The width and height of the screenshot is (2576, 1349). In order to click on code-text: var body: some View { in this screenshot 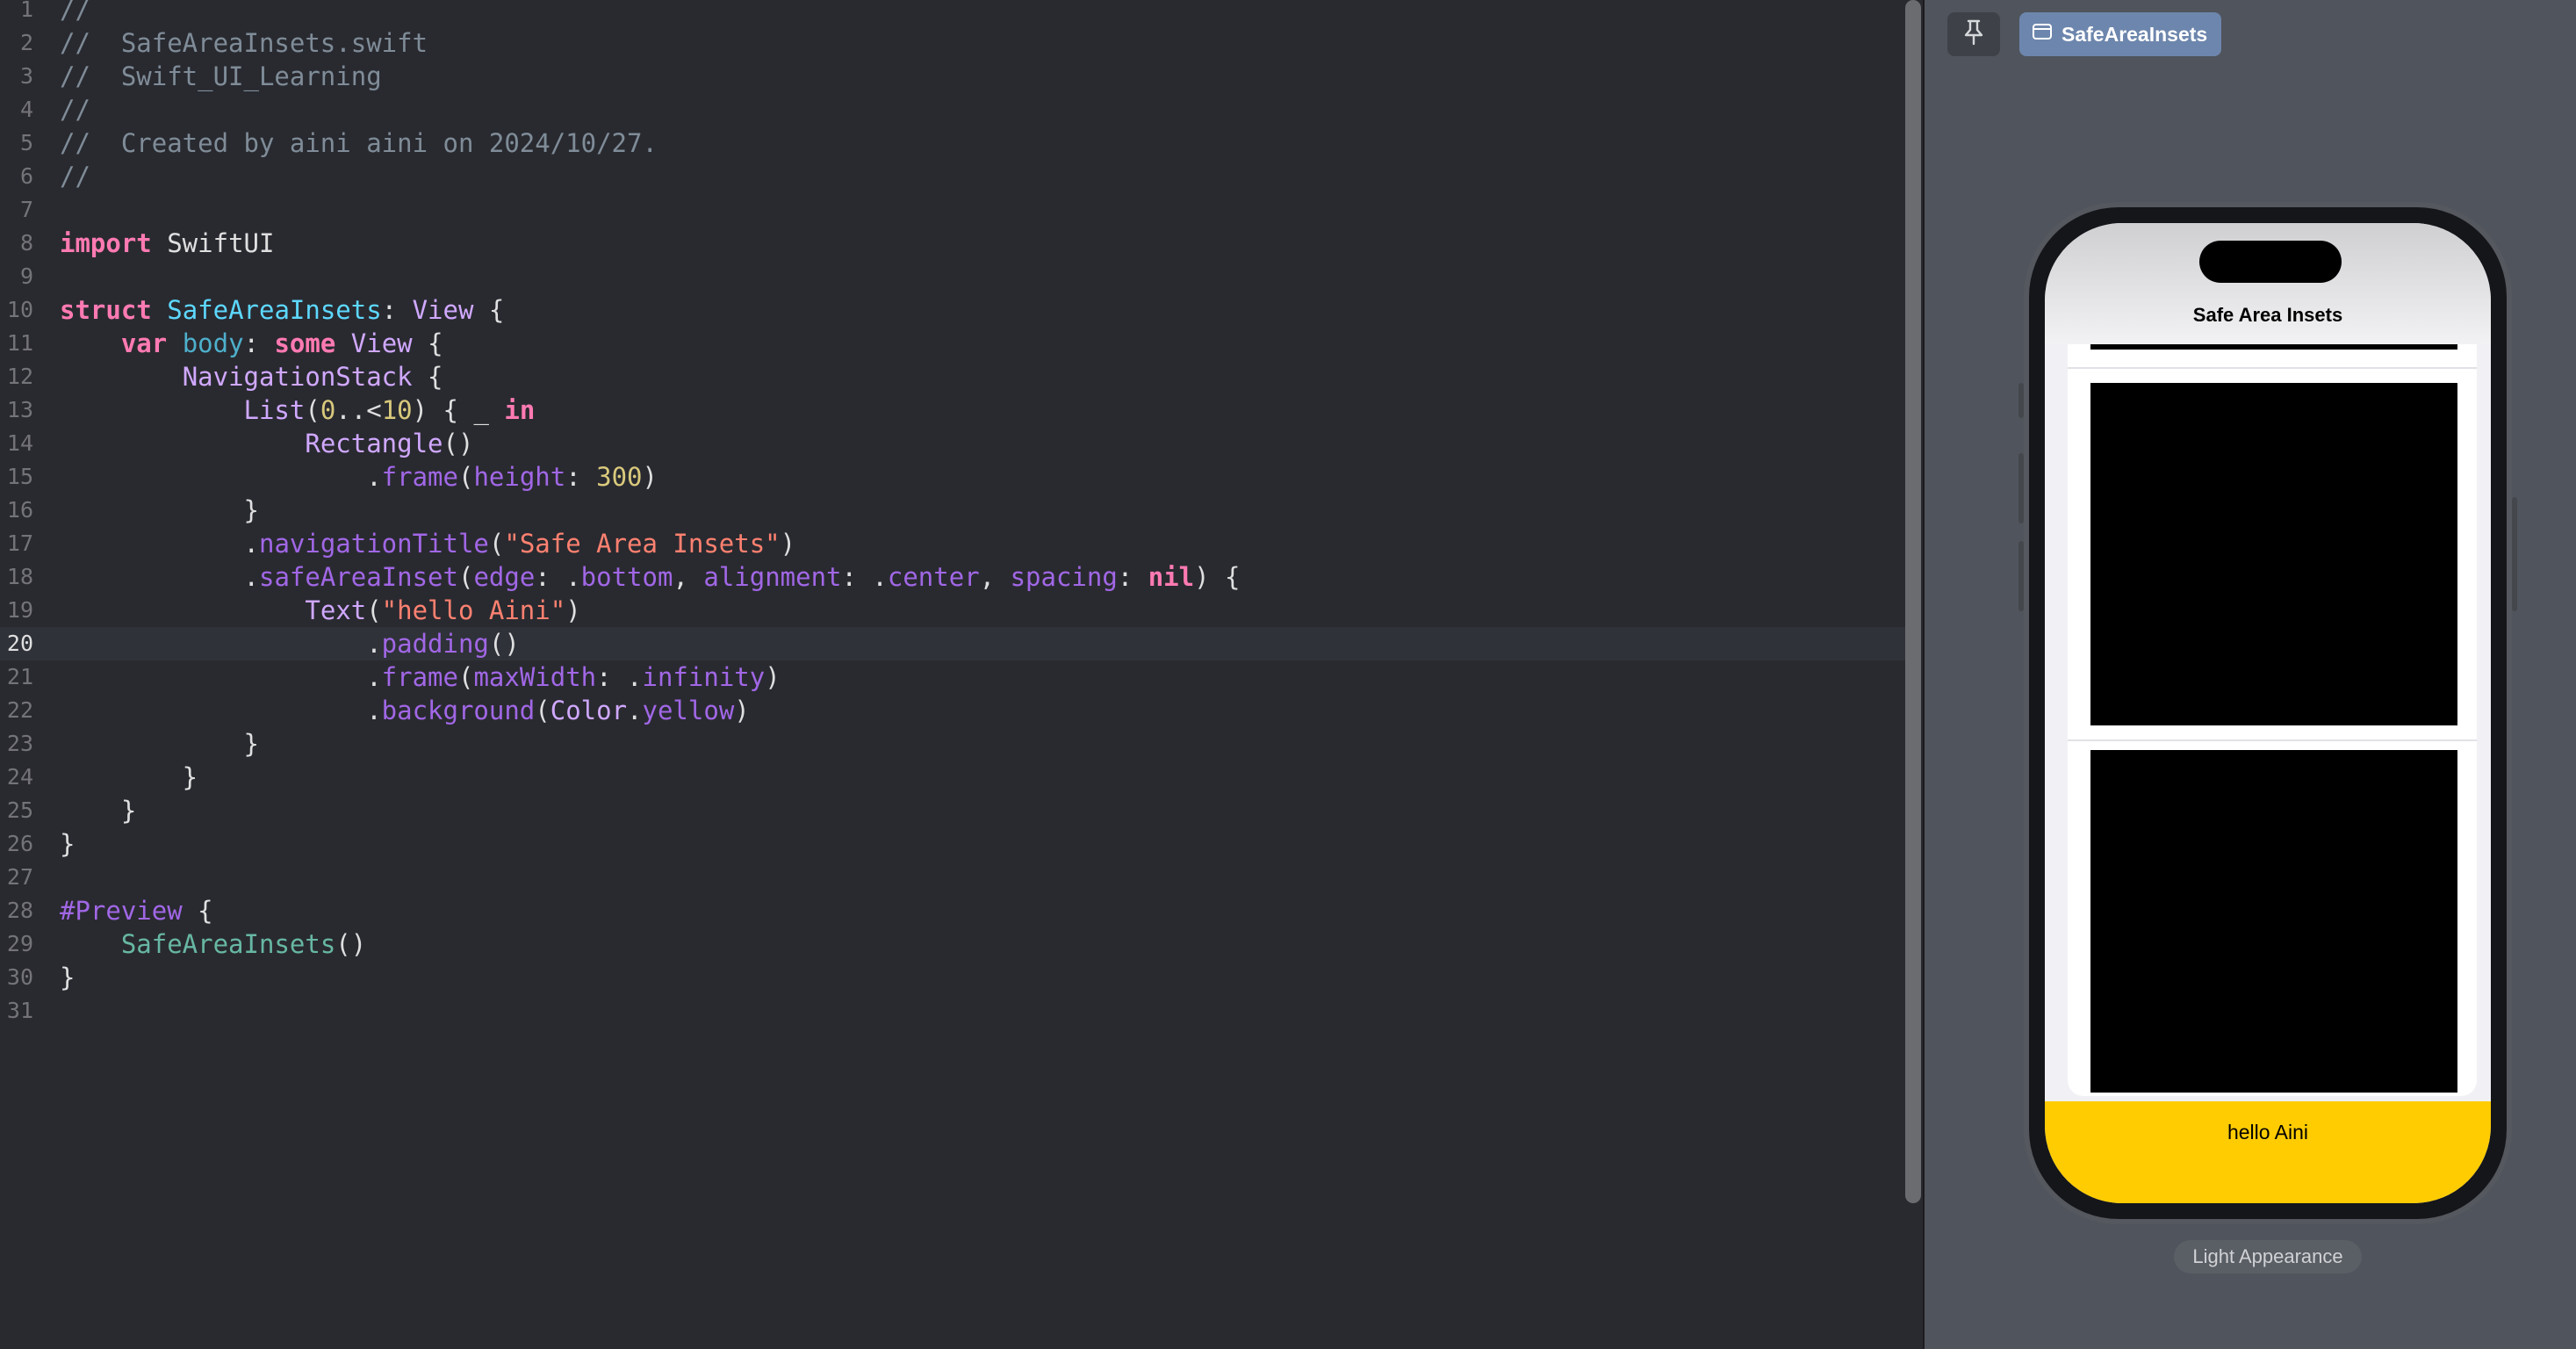, I will do `click(251, 343)`.